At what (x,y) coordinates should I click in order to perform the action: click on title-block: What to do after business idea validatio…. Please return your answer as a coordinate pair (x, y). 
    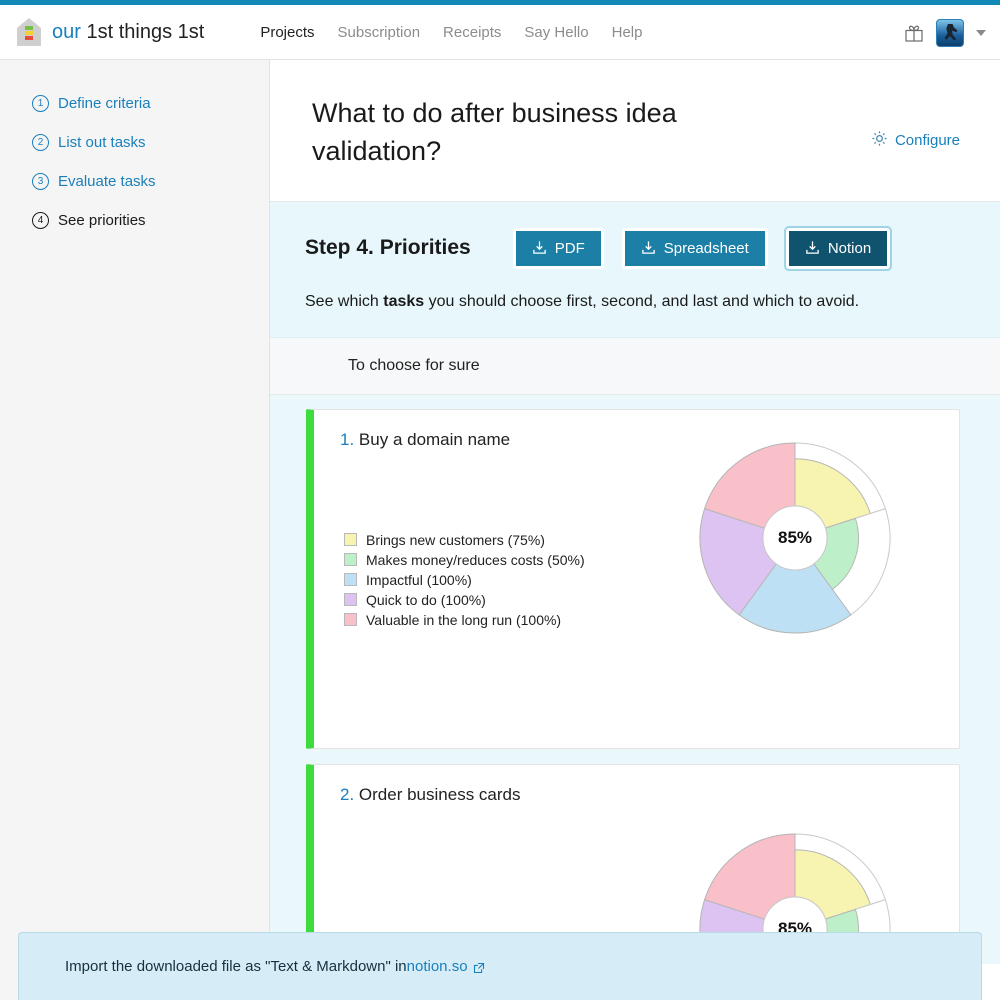
    Looking at the image, I should click on (635, 131).